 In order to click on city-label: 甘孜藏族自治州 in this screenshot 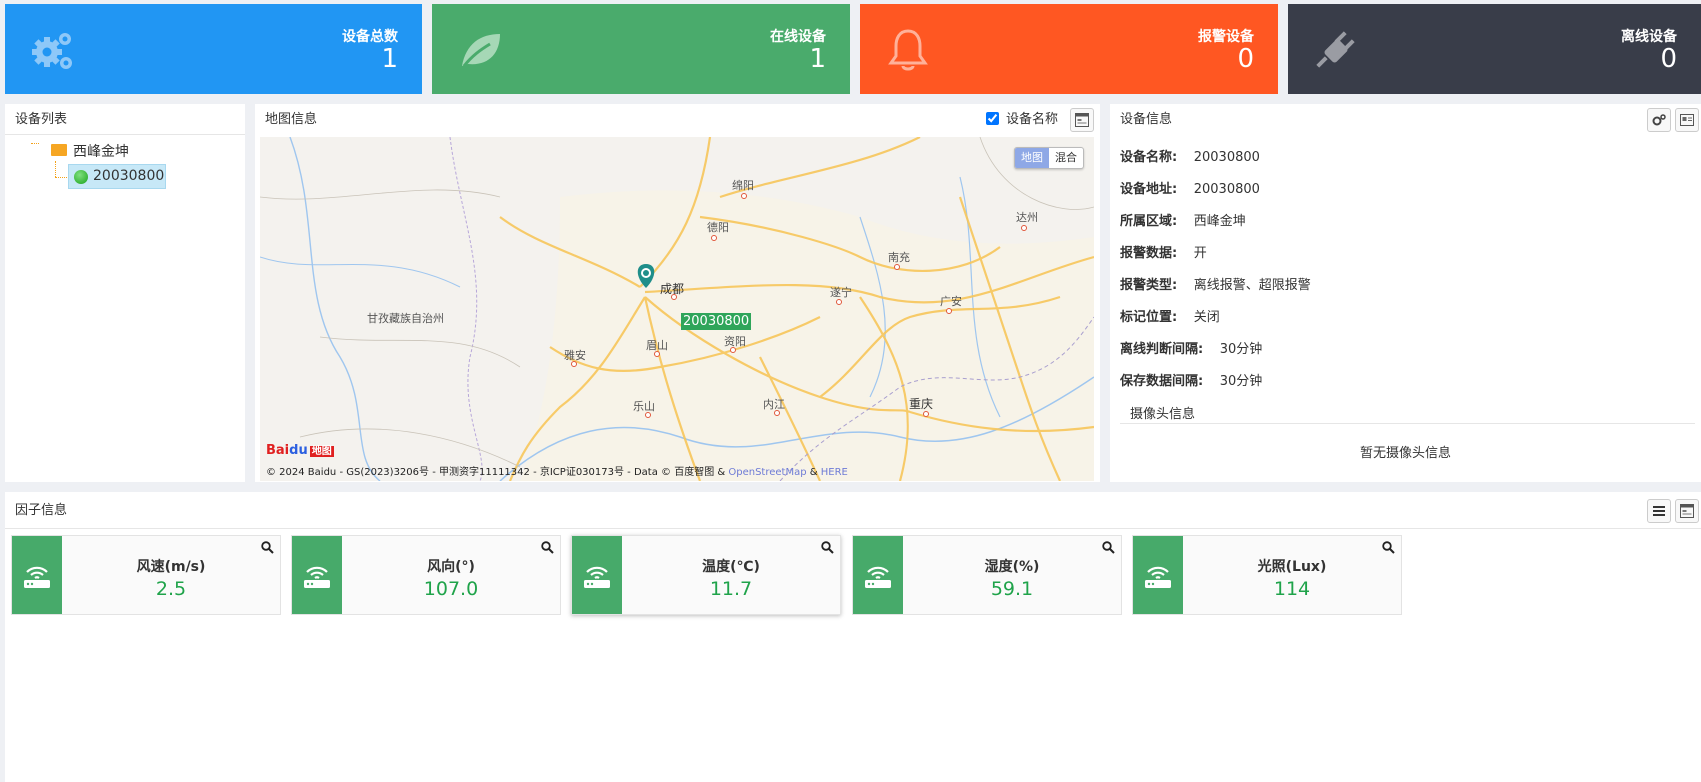, I will do `click(405, 318)`.